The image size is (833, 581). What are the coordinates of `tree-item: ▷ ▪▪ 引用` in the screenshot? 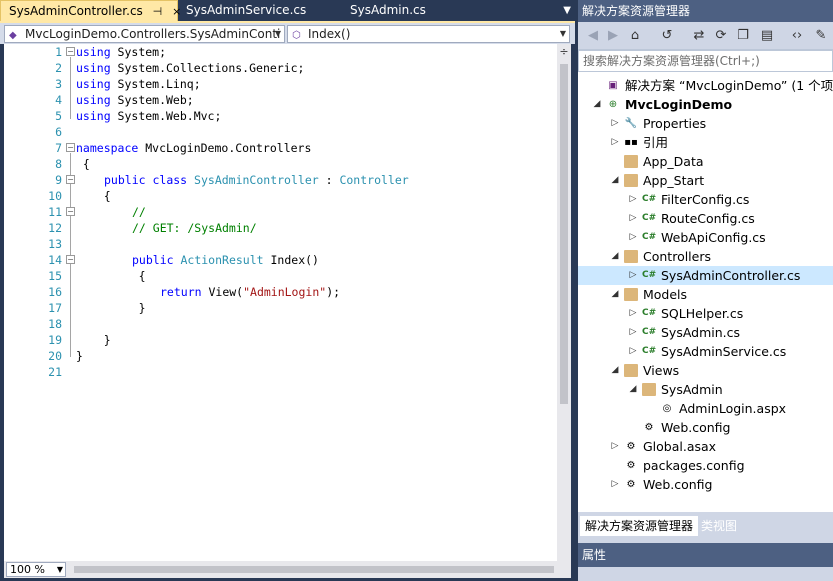 It's located at (705, 142).